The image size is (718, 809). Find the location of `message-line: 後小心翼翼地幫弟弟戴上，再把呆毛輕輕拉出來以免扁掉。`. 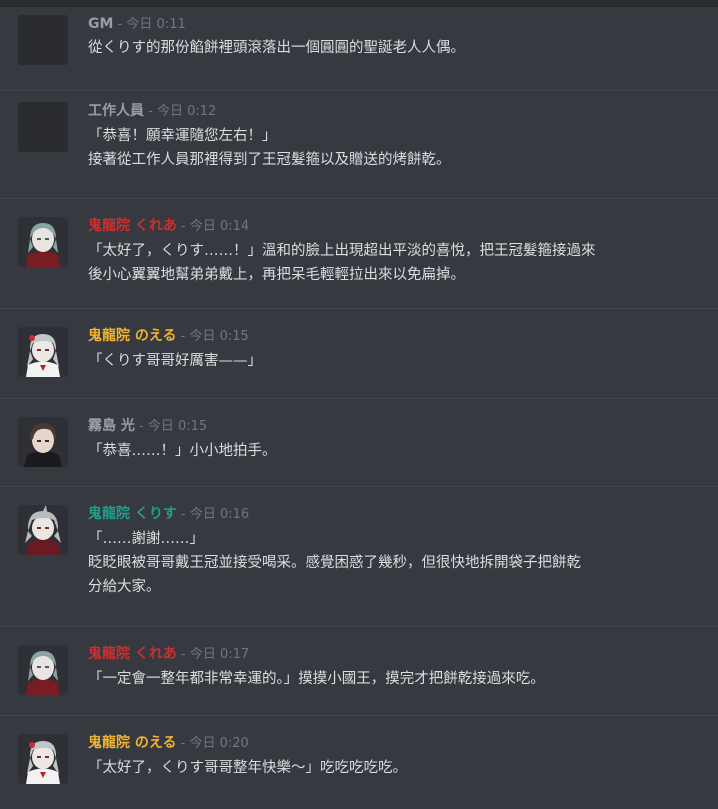

message-line: 後小心翼翼地幫弟弟戴上，再把呆毛輕輕拉出來以免扁掉。 is located at coordinates (276, 275).